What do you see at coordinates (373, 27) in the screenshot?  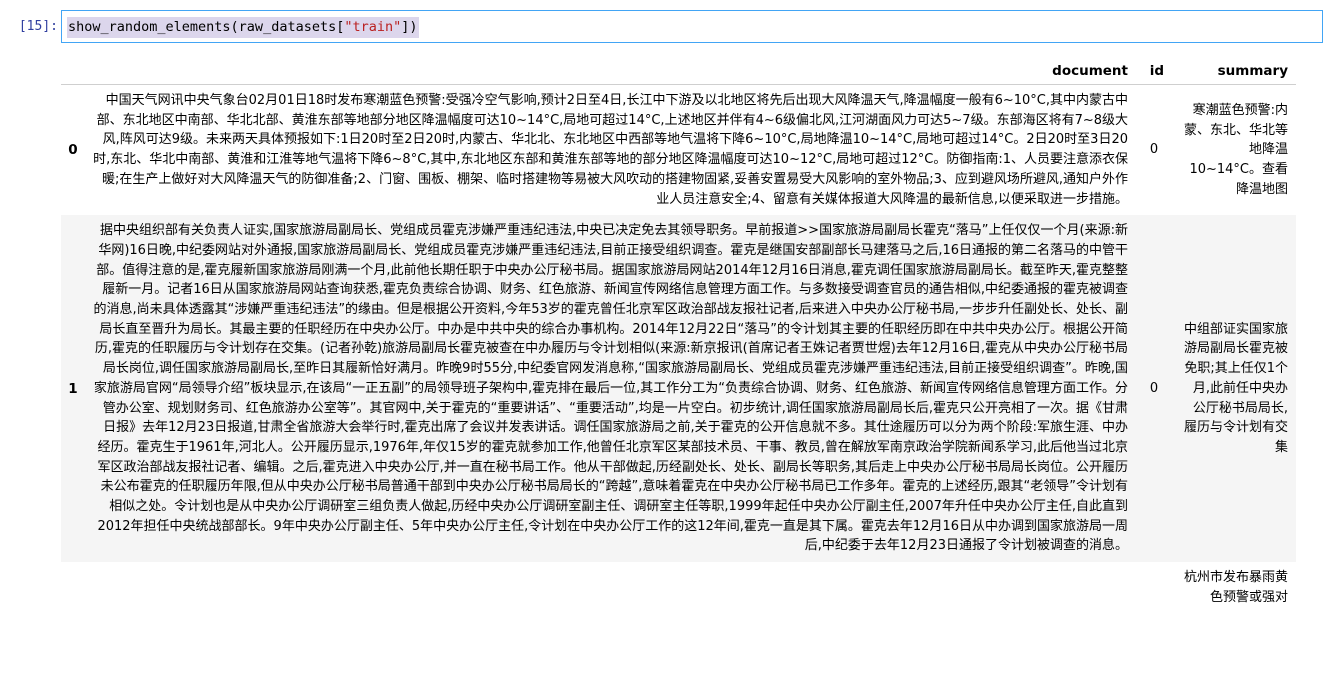 I see `code-string: "train"` at bounding box center [373, 27].